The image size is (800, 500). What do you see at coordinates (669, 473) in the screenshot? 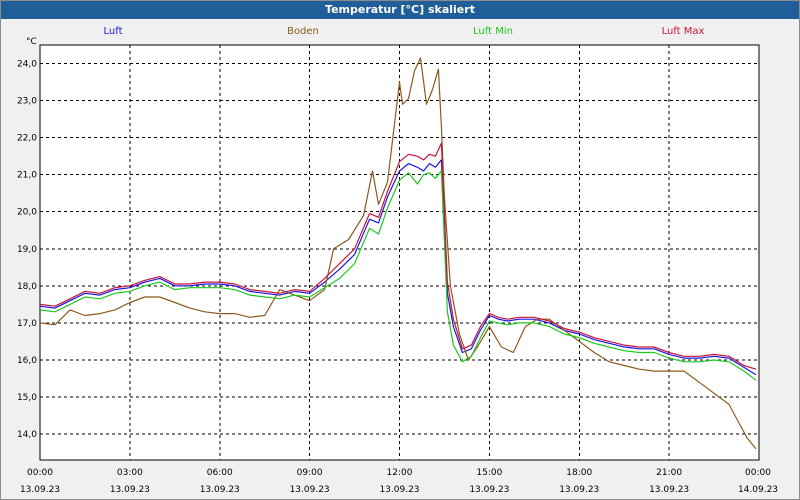
I see `x-tick-time-label: 21:00` at bounding box center [669, 473].